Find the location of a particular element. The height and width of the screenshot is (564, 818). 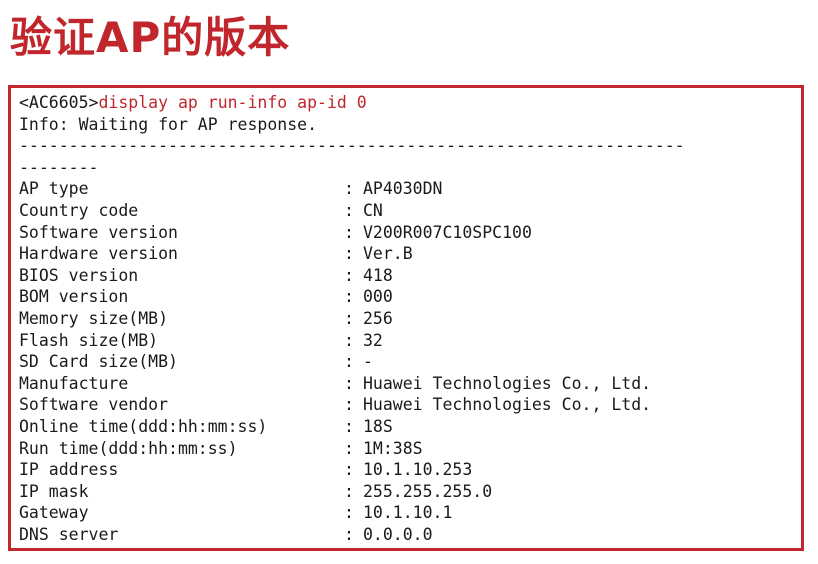

page-title: 验证AP的版本 is located at coordinates (150, 37).